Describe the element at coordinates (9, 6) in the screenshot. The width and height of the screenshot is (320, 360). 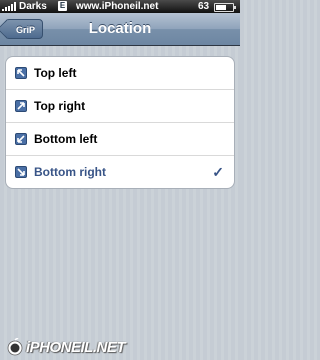
I see `signal-strength-icon` at that location.